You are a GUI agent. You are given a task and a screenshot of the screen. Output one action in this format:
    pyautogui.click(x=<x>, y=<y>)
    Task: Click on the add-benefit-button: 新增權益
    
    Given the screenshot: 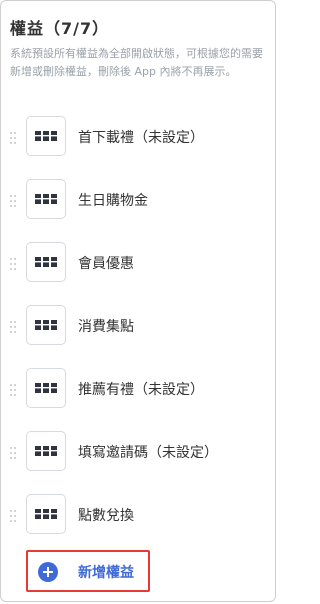 What is the action you would take?
    pyautogui.click(x=86, y=572)
    